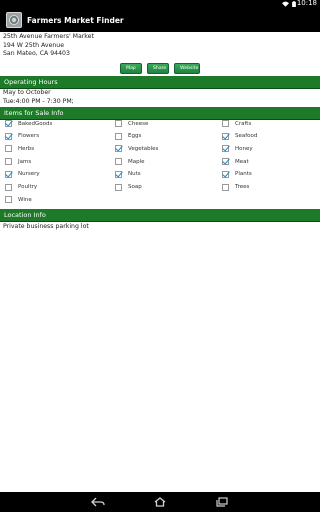  What do you see at coordinates (187, 68) in the screenshot?
I see `website-button: Website` at bounding box center [187, 68].